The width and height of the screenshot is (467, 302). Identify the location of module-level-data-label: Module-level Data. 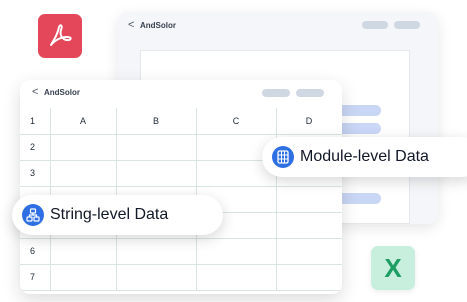
(364, 157).